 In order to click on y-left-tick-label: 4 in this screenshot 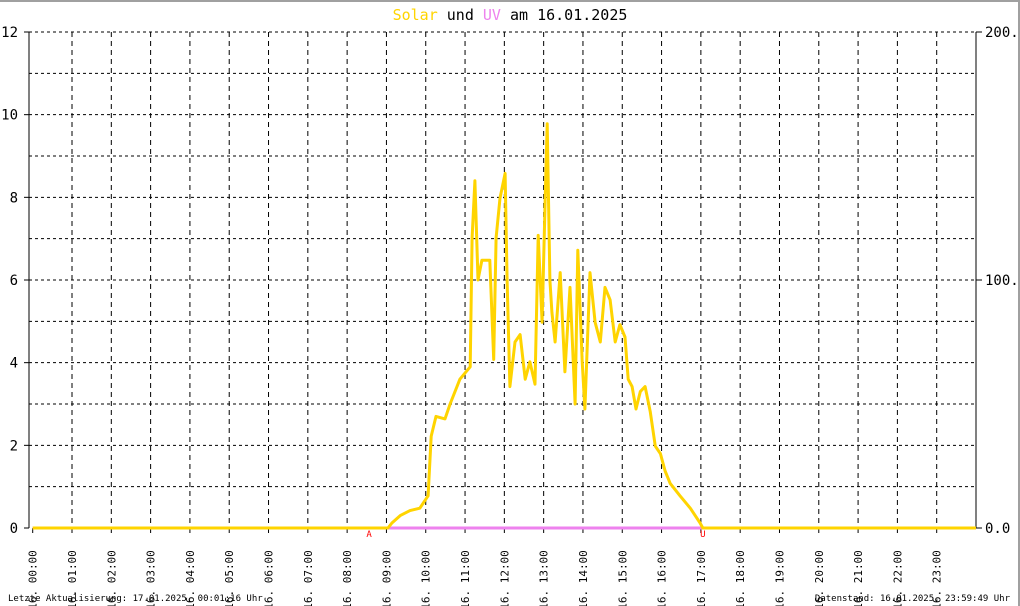, I will do `click(14, 364)`.